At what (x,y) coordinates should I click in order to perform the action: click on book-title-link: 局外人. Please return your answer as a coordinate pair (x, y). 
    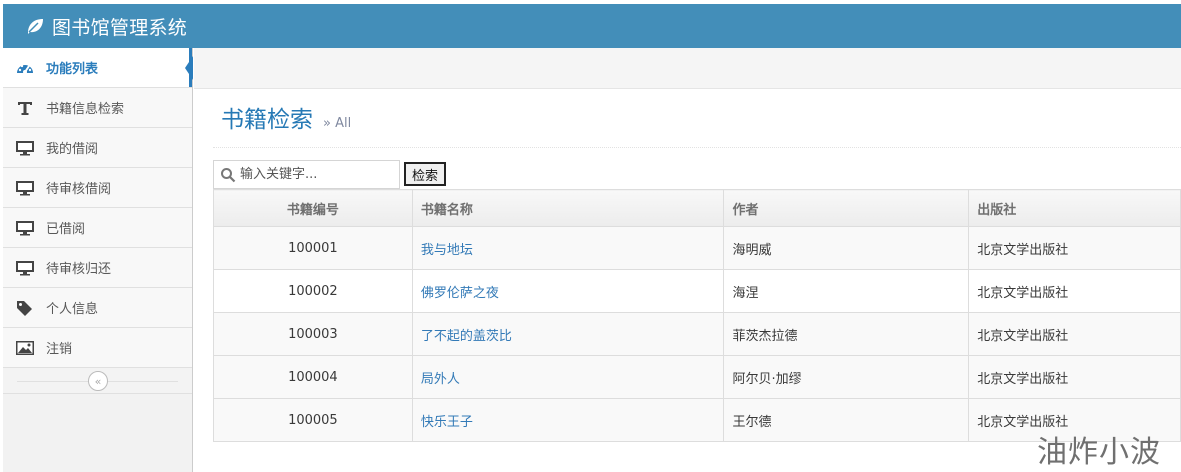
    Looking at the image, I should click on (440, 379).